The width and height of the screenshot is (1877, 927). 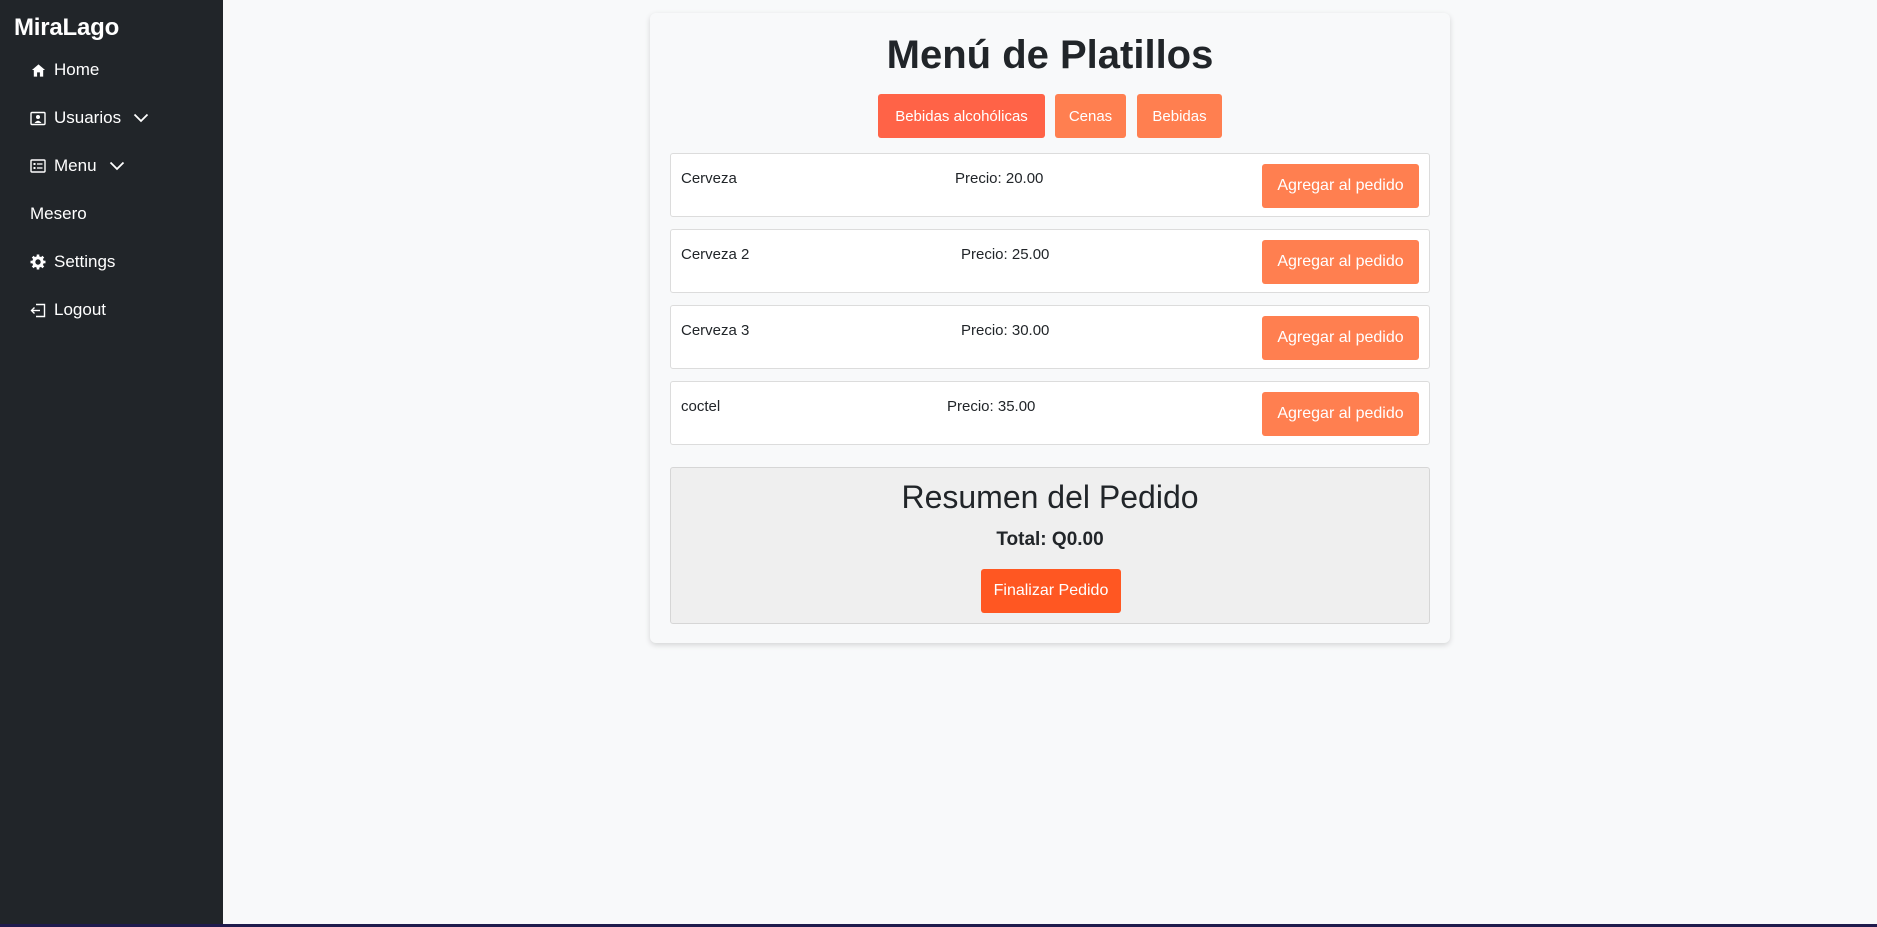 What do you see at coordinates (1090, 116) in the screenshot?
I see `category-cenas-button: Cenas` at bounding box center [1090, 116].